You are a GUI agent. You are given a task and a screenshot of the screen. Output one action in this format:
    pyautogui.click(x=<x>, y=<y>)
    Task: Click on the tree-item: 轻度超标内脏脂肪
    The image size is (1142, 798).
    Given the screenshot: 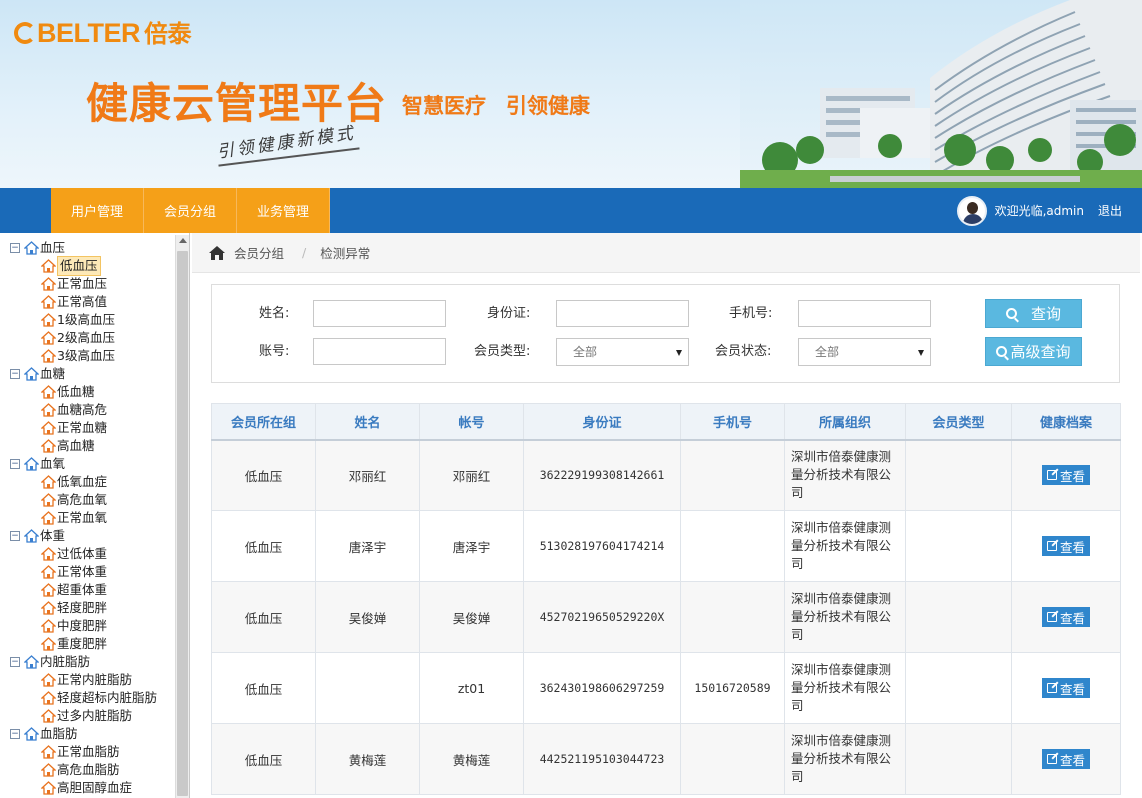 What is the action you would take?
    pyautogui.click(x=92, y=698)
    